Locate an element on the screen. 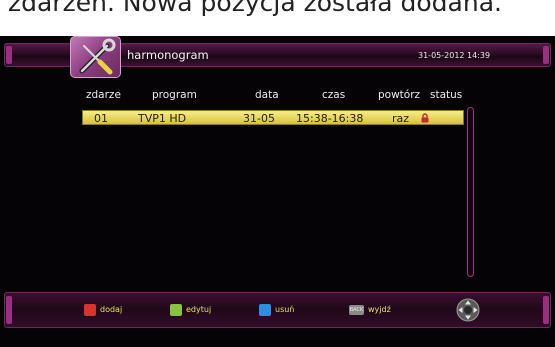 This screenshot has height=347, width=555. column-header-status: status is located at coordinates (446, 95).